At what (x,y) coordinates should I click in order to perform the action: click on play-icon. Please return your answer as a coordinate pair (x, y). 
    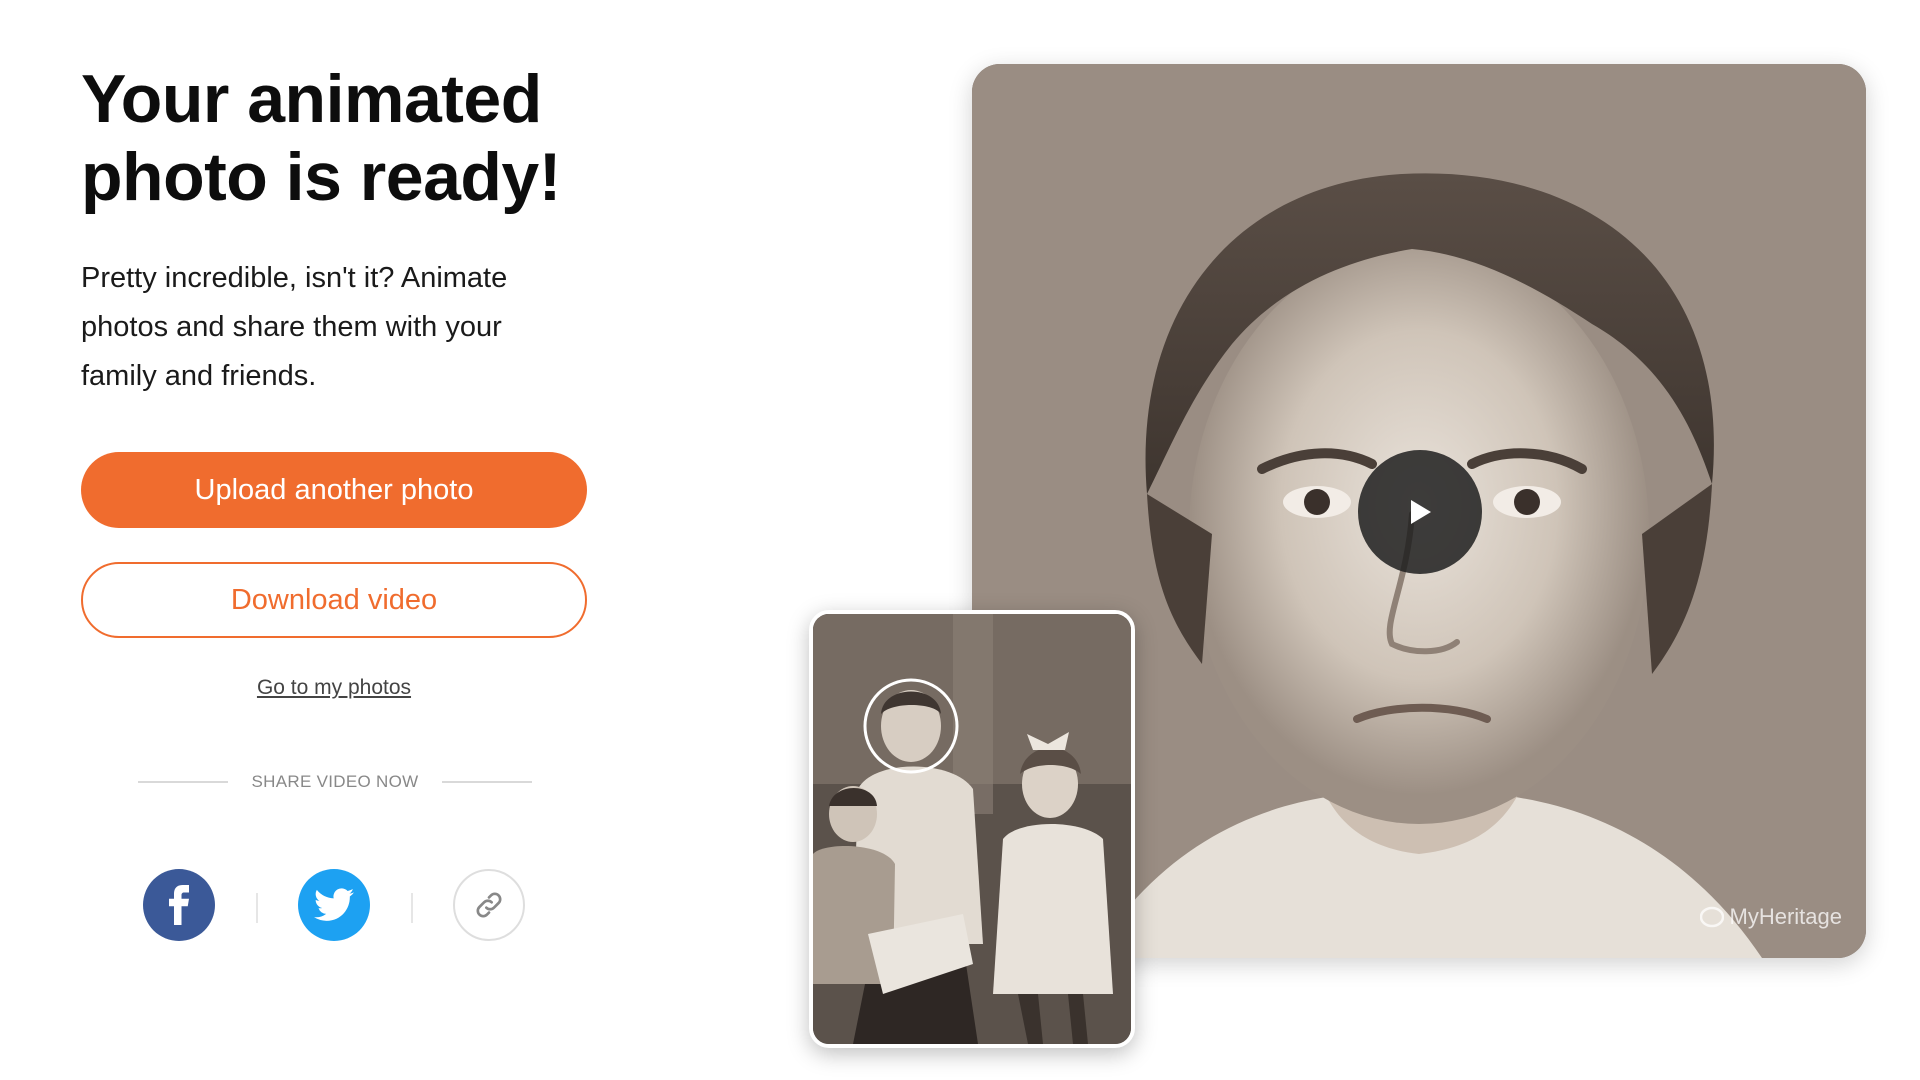
    Looking at the image, I should click on (1421, 512).